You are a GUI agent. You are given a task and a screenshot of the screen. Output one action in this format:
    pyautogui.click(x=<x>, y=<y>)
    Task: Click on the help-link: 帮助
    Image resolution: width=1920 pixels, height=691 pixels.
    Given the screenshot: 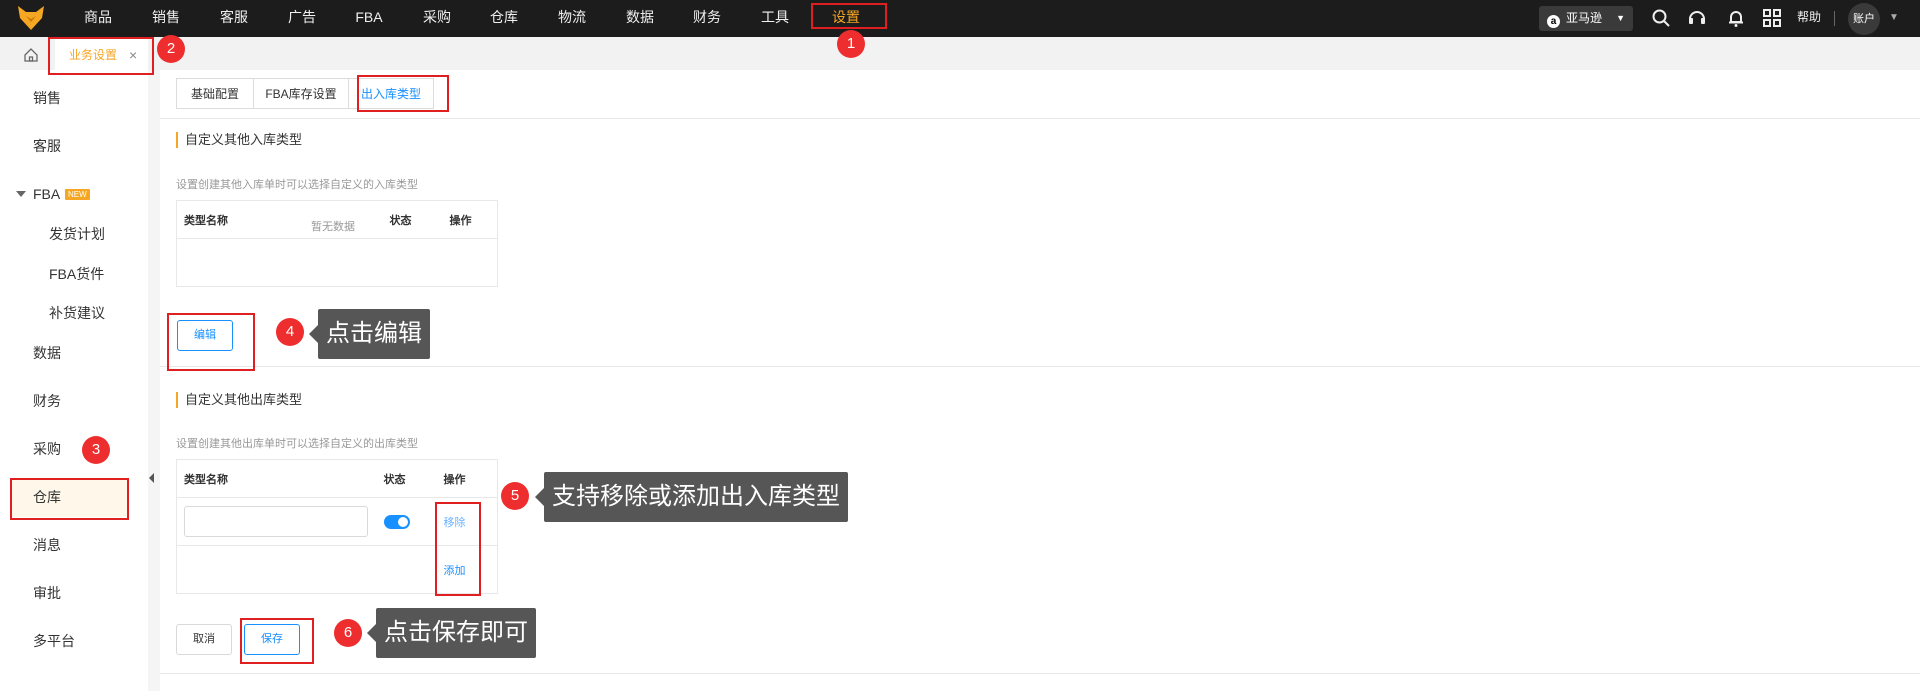 What is the action you would take?
    pyautogui.click(x=1809, y=17)
    